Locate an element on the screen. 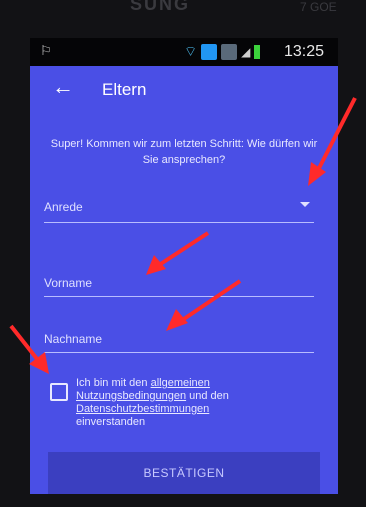 The image size is (366, 507). terms-prefix: Ich bin mit den is located at coordinates (113, 383).